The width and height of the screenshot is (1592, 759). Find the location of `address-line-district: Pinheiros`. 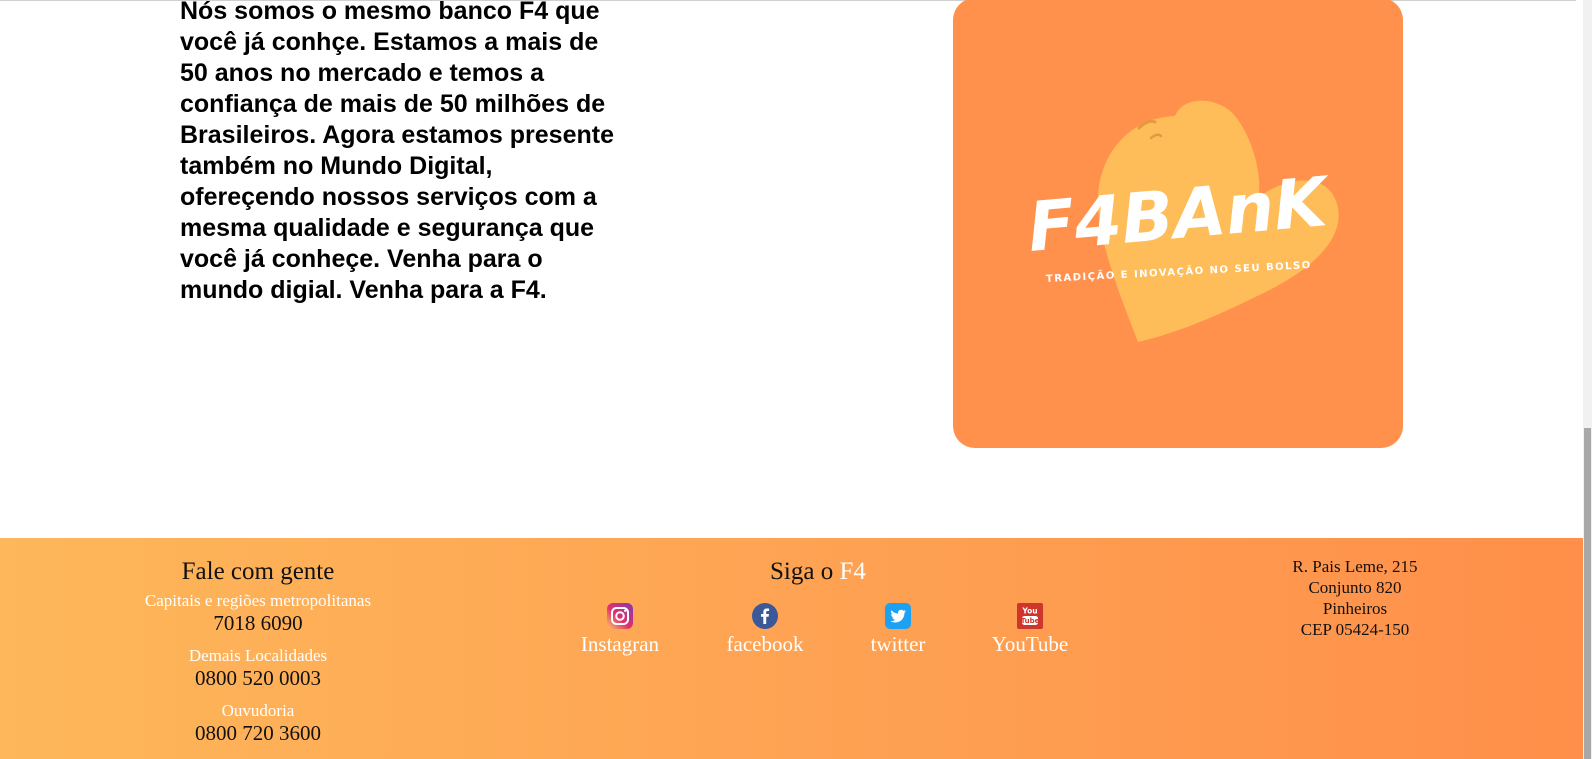

address-line-district: Pinheiros is located at coordinates (1355, 608).